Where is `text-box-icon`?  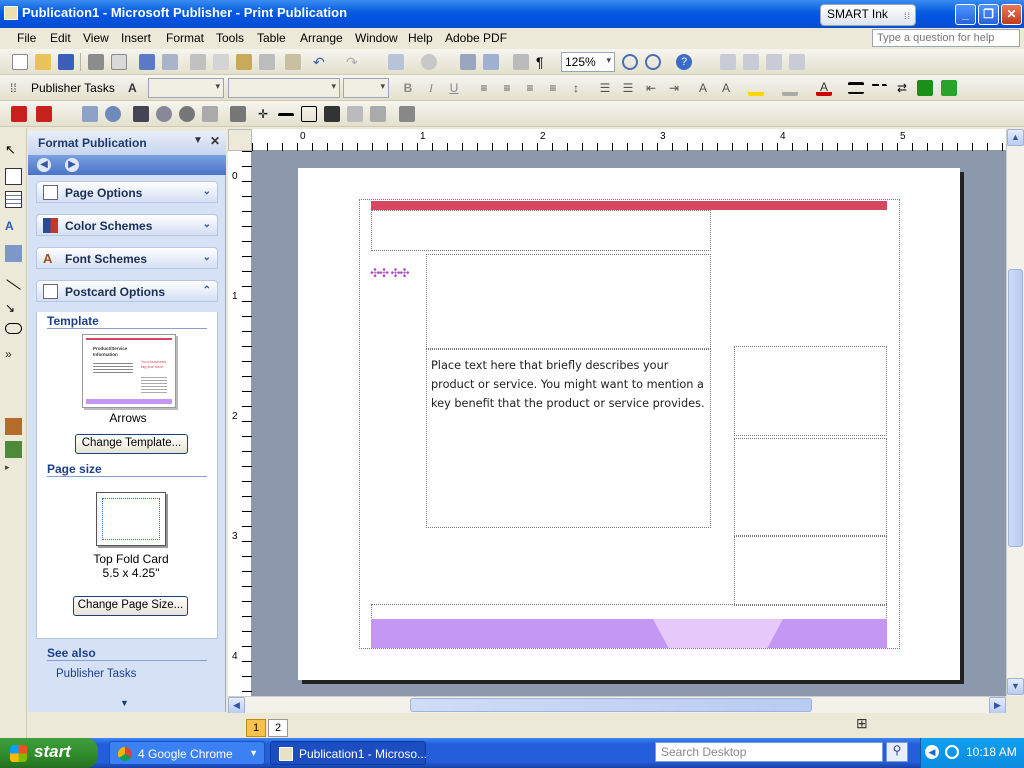
text-box-icon is located at coordinates (13, 176).